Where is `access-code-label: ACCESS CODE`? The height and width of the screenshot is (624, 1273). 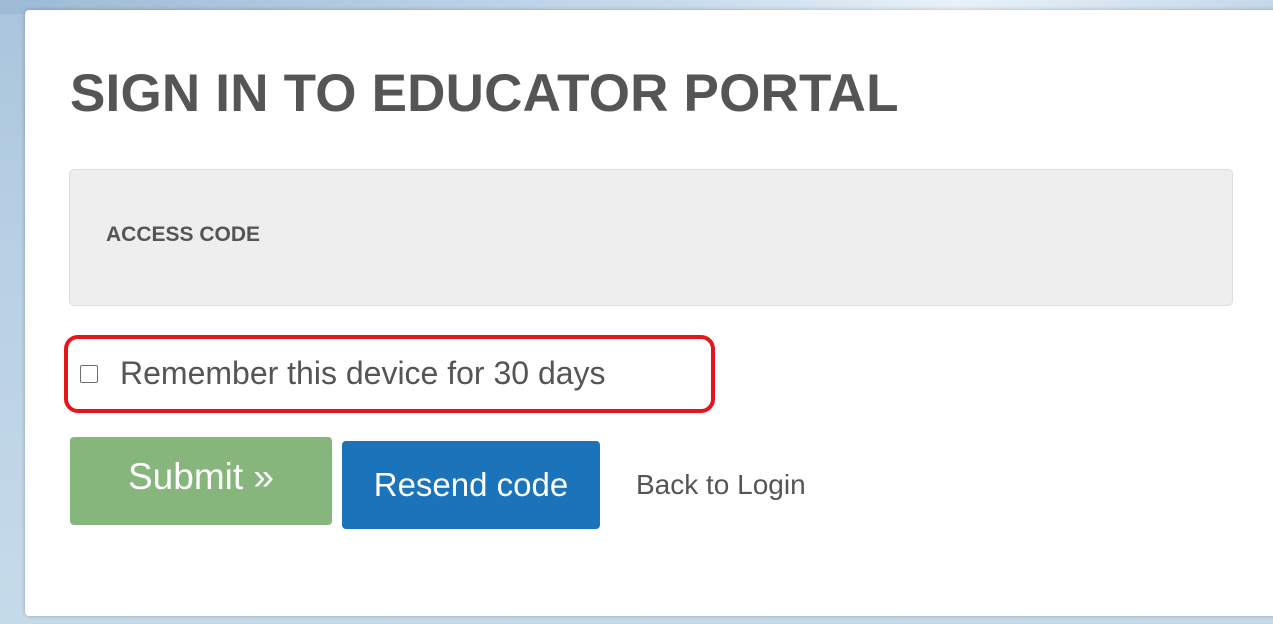
access-code-label: ACCESS CODE is located at coordinates (183, 234).